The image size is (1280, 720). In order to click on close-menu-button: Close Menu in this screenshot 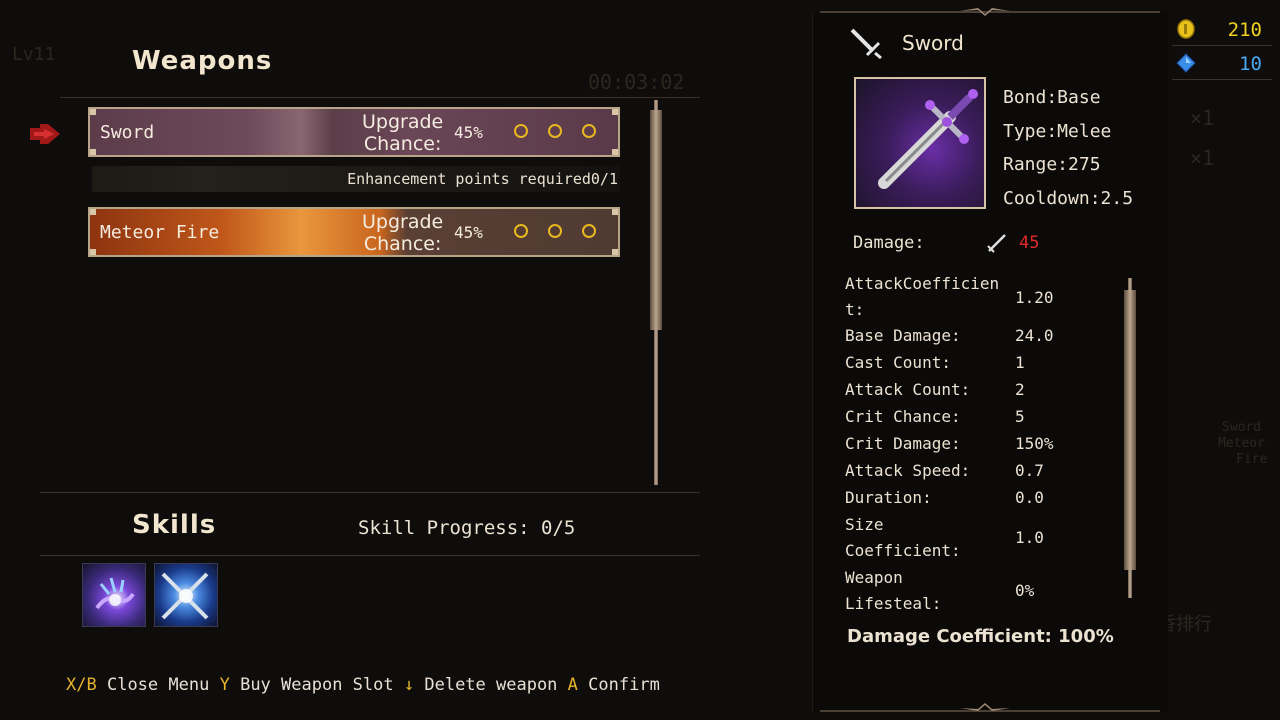, I will do `click(158, 685)`.